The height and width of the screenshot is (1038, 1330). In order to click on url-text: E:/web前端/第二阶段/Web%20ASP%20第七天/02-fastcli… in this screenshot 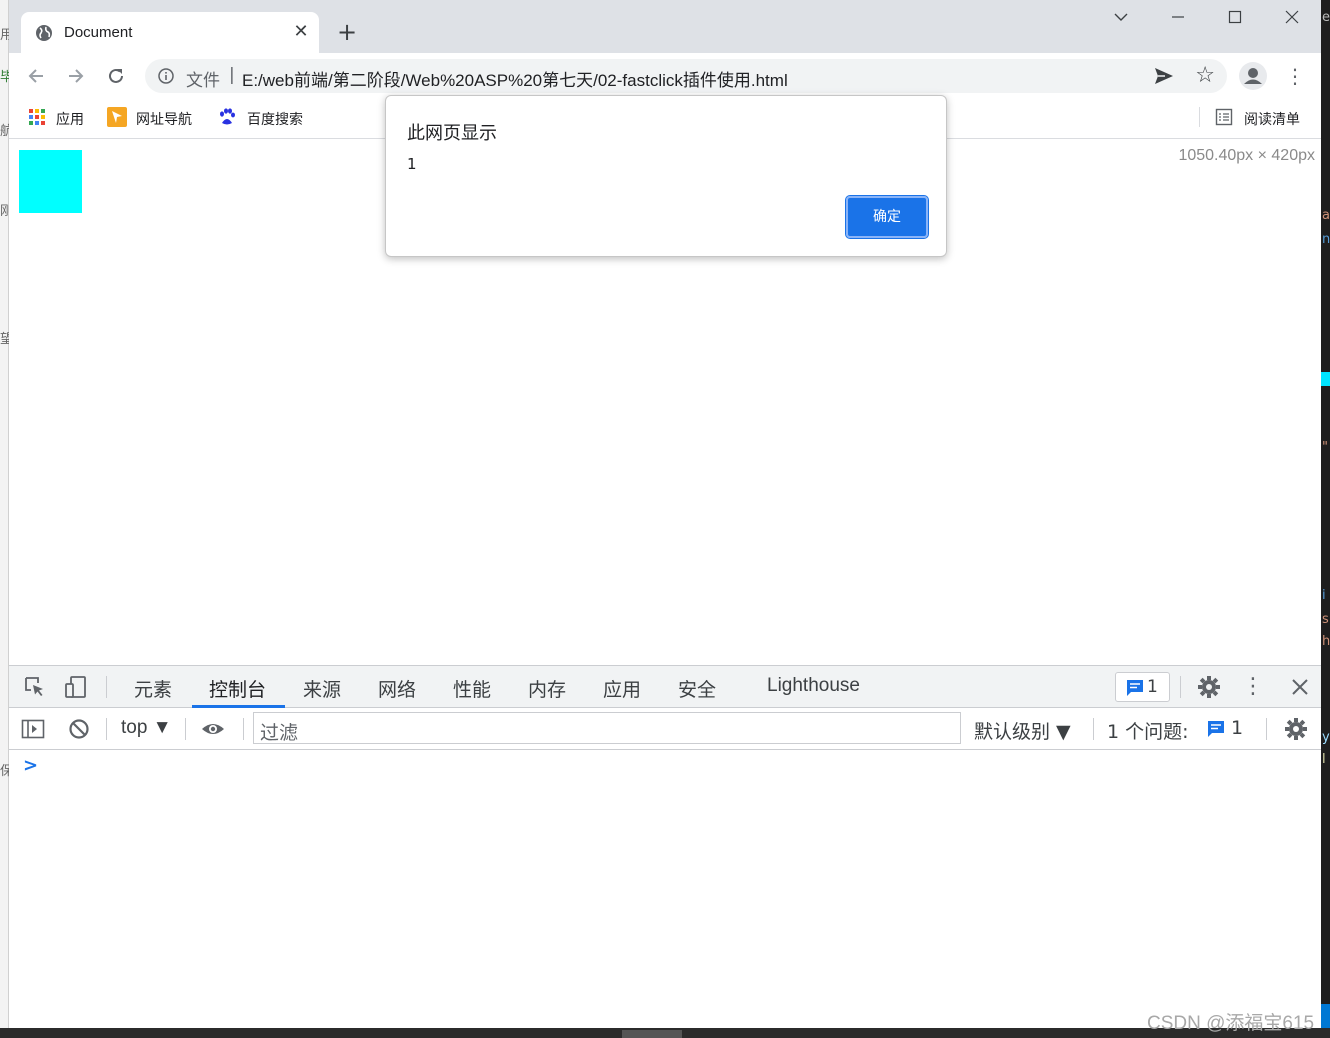, I will do `click(515, 78)`.